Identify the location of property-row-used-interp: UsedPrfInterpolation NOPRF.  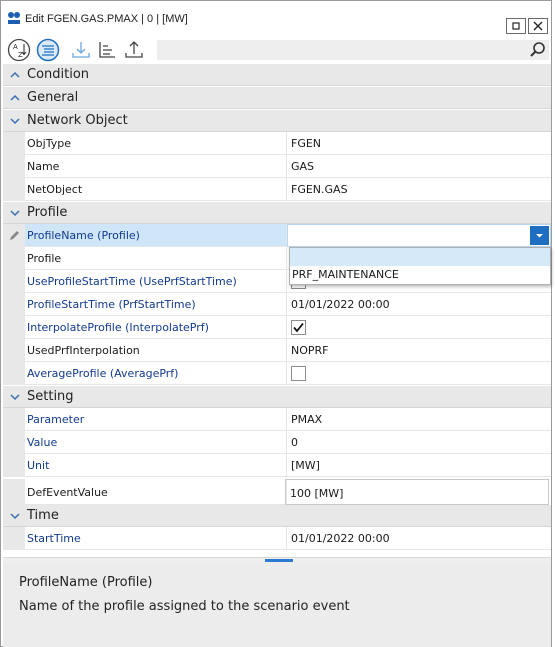
(277, 350).